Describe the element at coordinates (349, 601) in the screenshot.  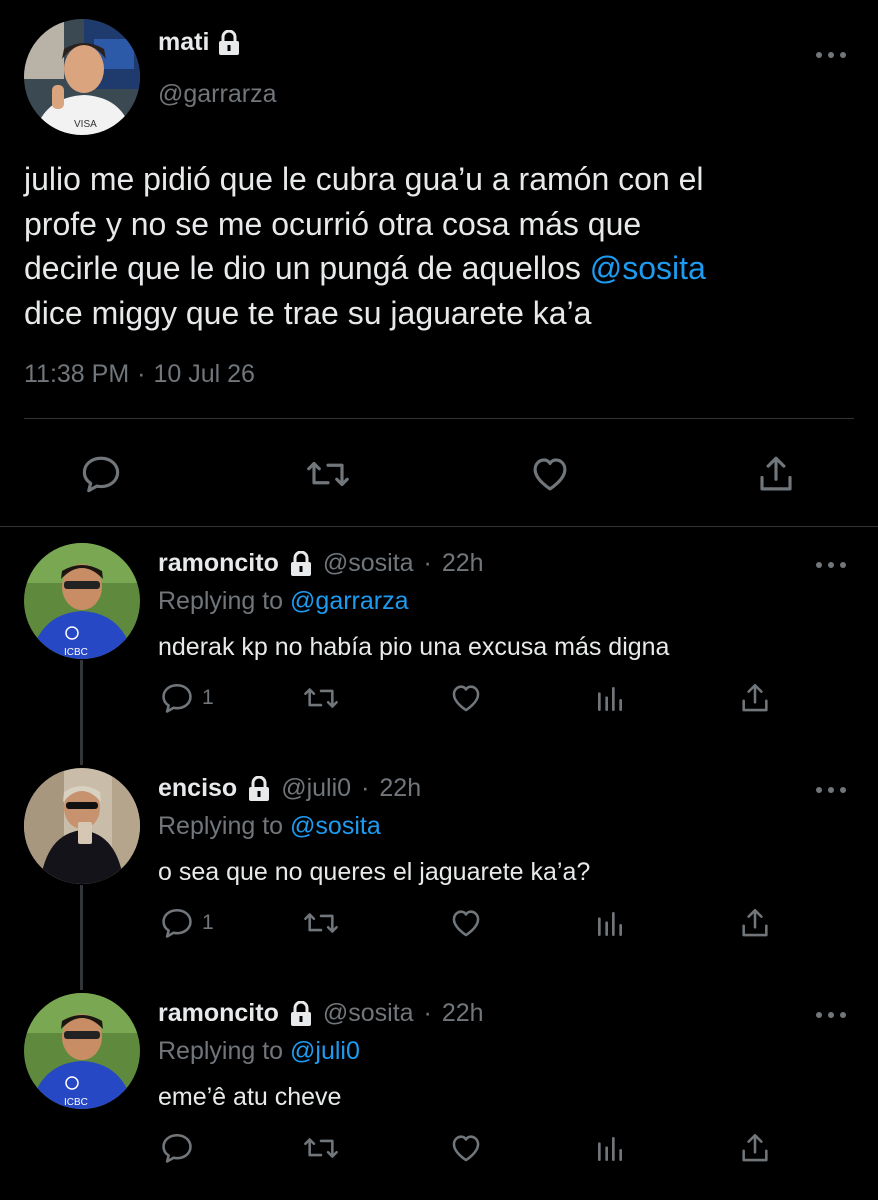
I see `replying-to-link: @garrarza` at that location.